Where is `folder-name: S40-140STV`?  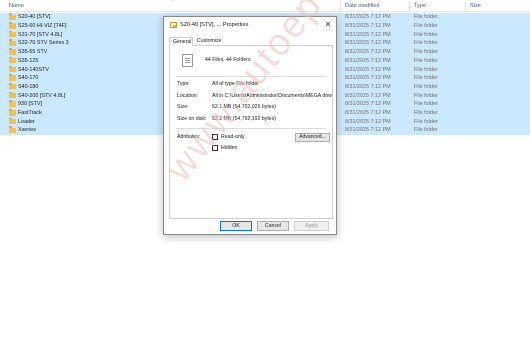
folder-name: S40-140STV is located at coordinates (33, 69).